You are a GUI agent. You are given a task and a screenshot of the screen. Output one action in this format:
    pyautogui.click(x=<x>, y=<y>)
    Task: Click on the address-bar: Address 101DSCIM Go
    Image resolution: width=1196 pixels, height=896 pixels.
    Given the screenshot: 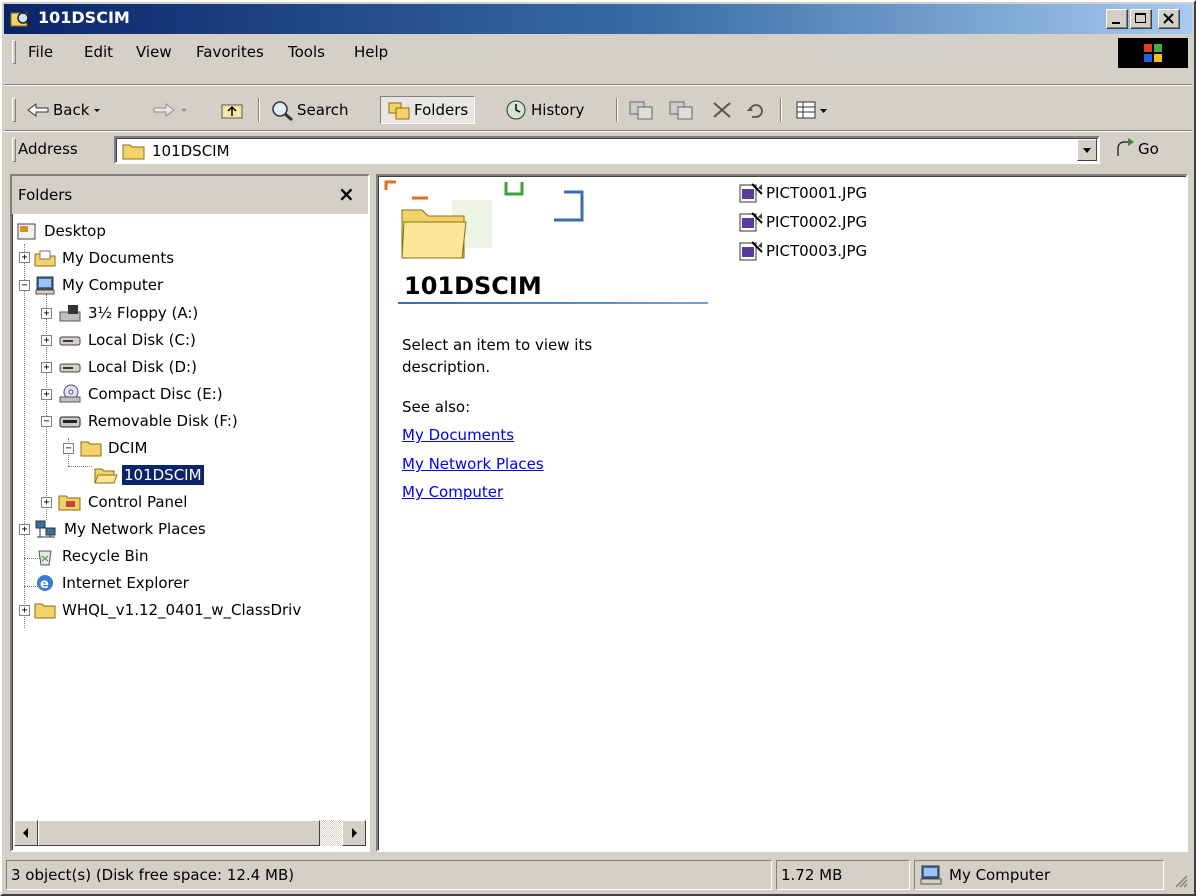 What is the action you would take?
    pyautogui.click(x=598, y=151)
    